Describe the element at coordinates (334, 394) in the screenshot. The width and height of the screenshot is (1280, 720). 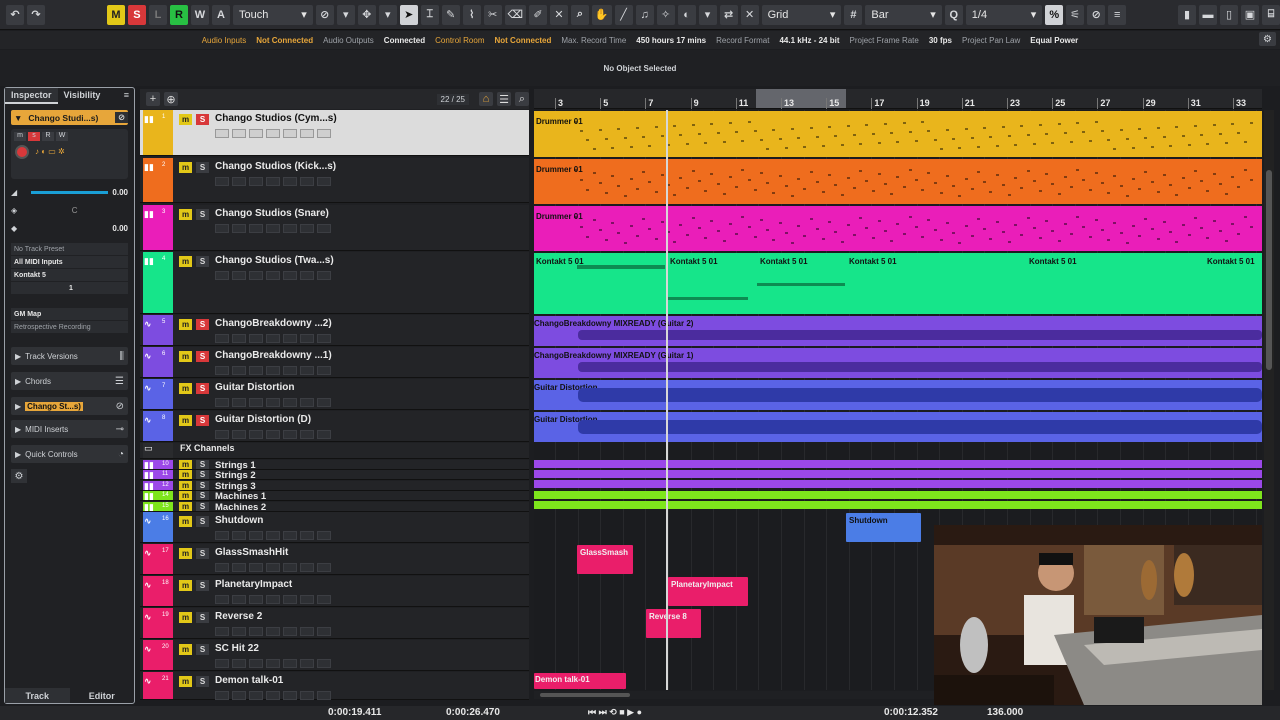
I see `track-row: ∿ 7 m S Guitar Distortion` at that location.